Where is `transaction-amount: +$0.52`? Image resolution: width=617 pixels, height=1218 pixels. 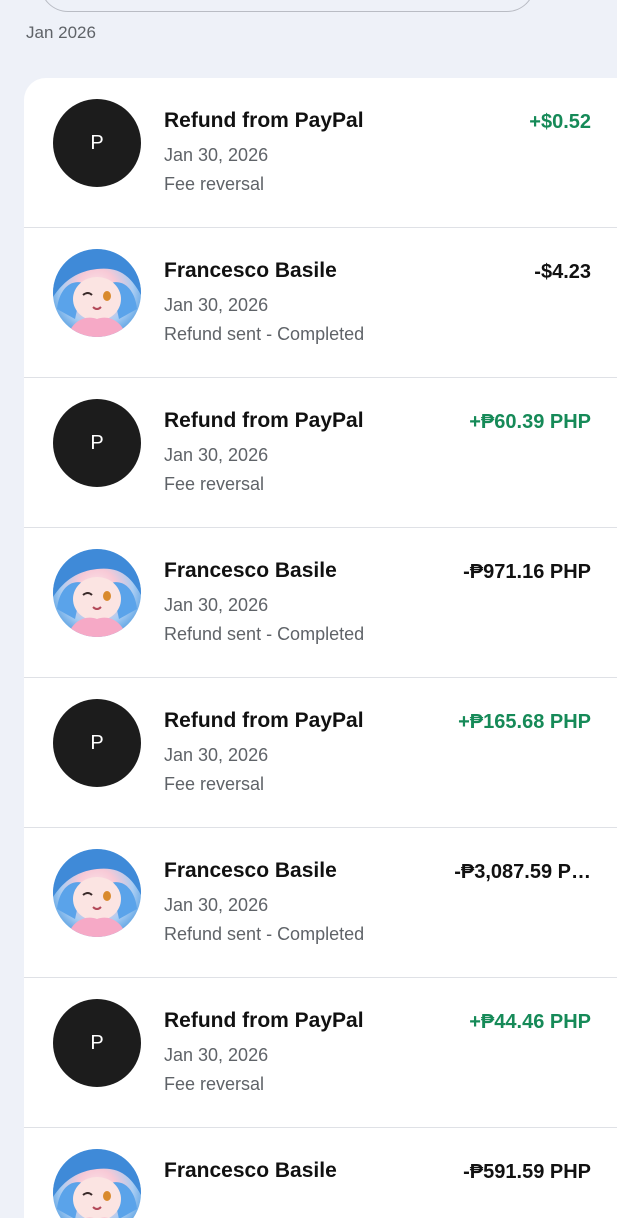 transaction-amount: +$0.52 is located at coordinates (560, 122).